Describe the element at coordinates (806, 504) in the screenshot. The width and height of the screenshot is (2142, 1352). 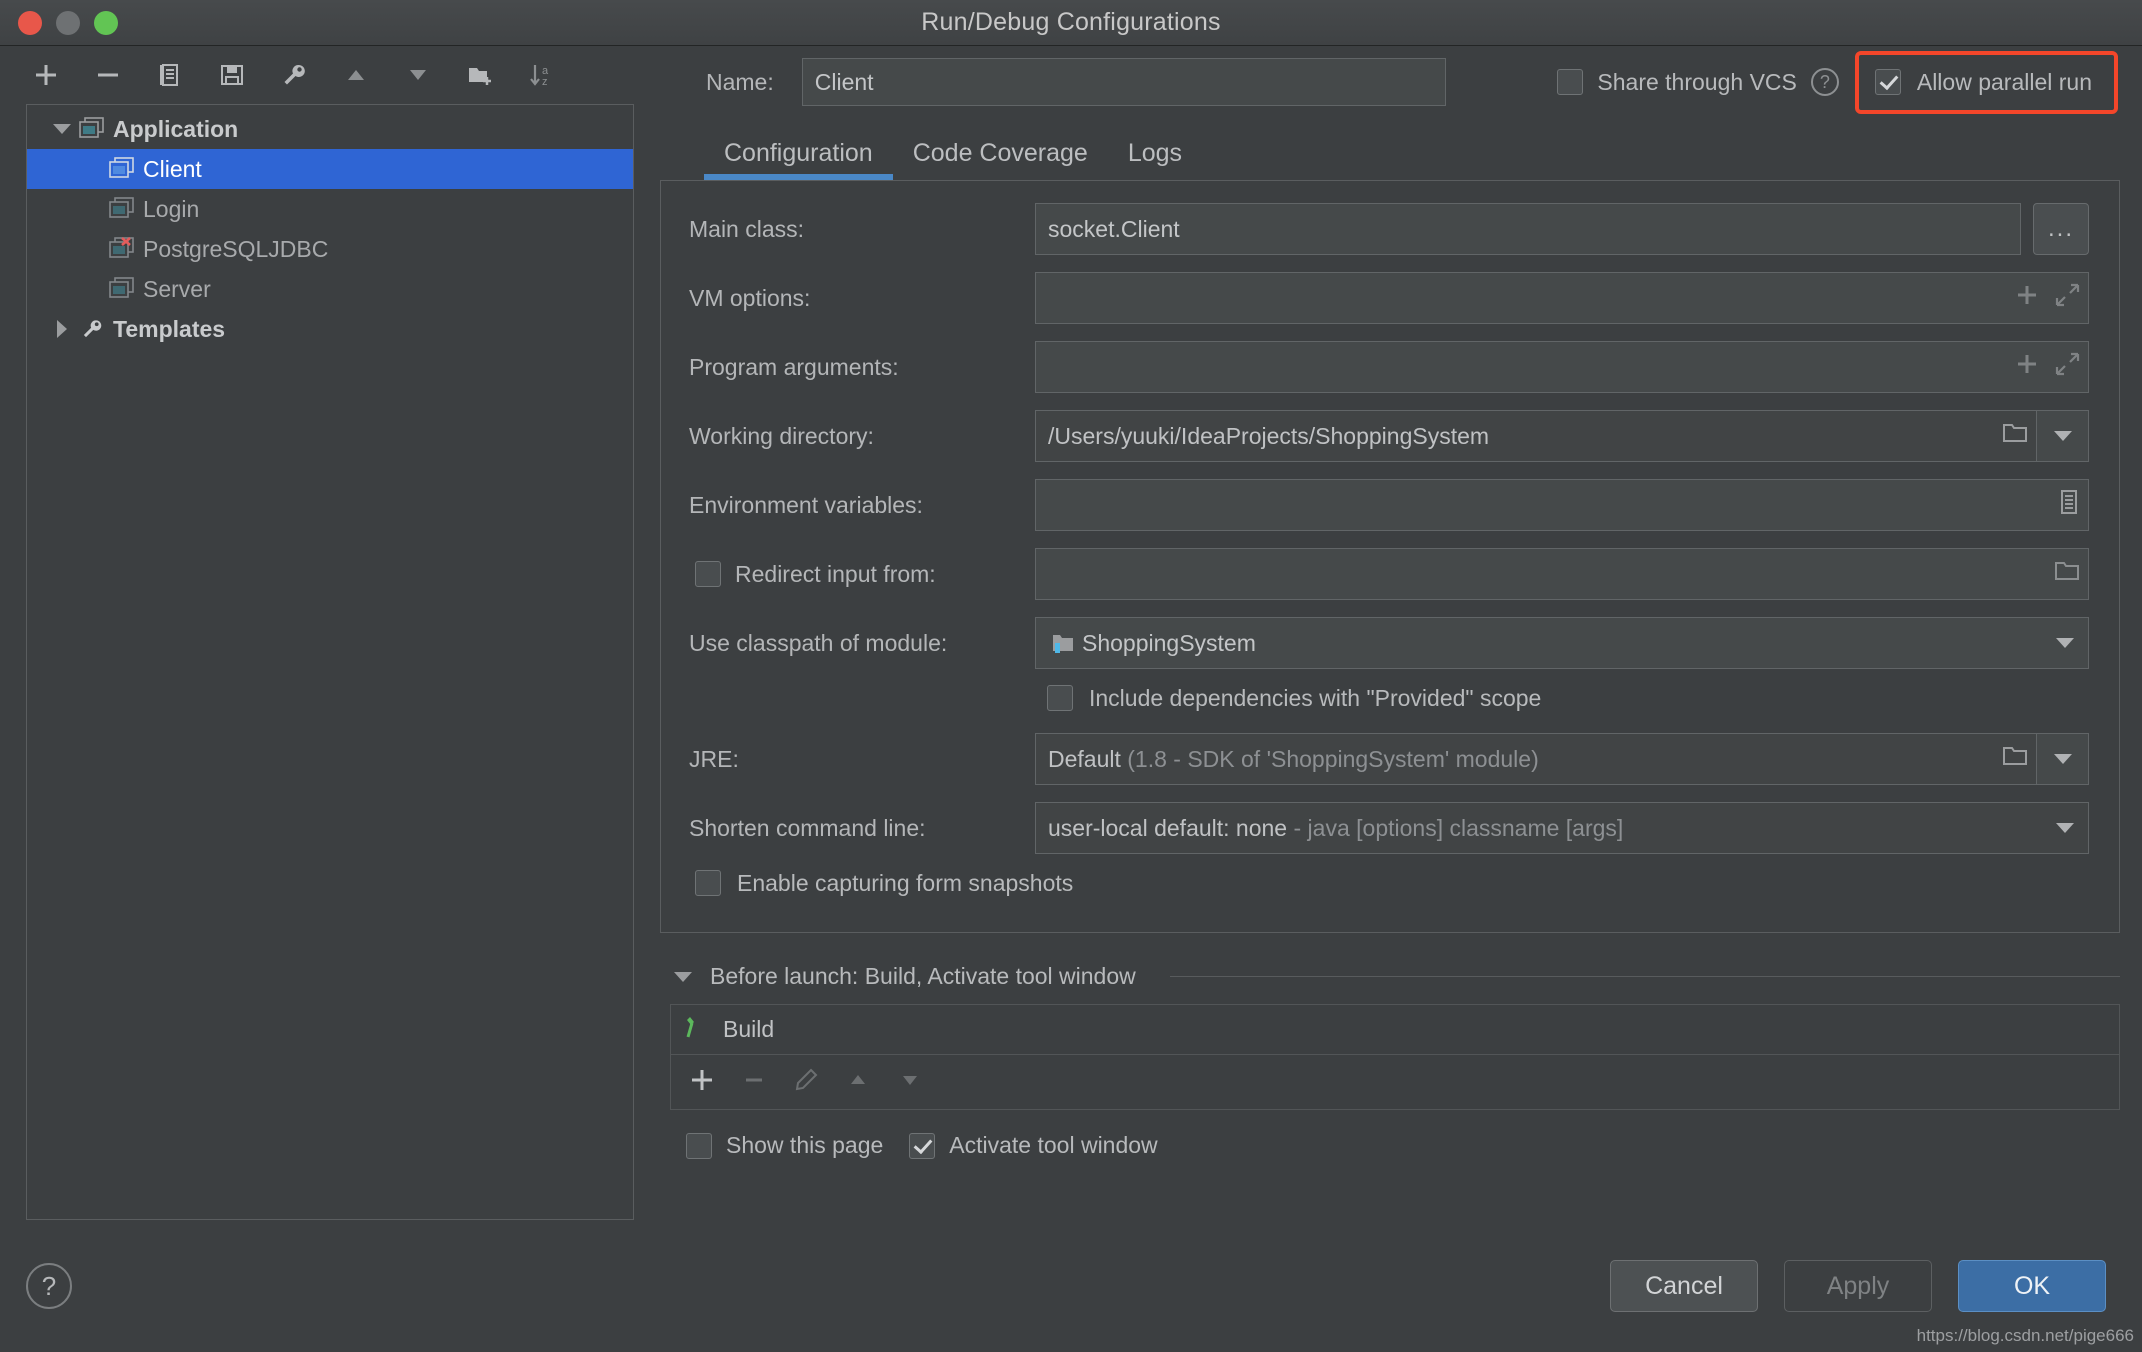
I see `environment-variables-label: Environment variables:` at that location.